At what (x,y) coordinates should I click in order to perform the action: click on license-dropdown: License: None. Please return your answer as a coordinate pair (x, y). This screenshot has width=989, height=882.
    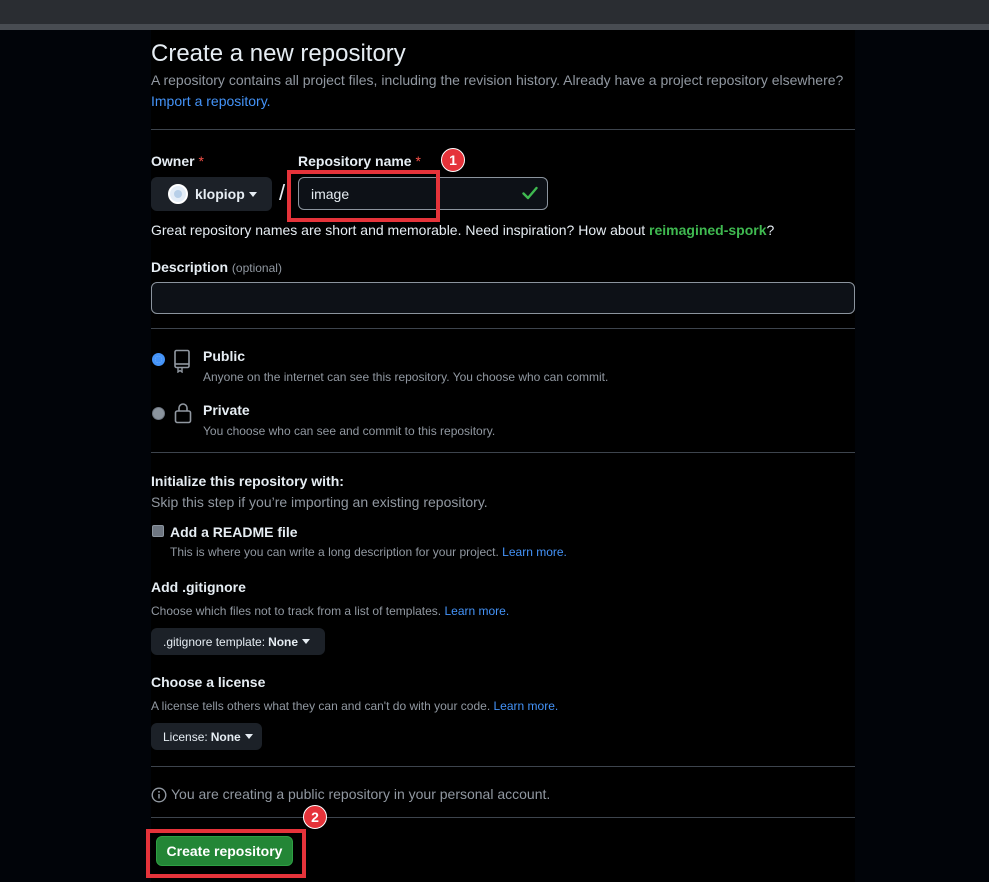
    Looking at the image, I should click on (206, 736).